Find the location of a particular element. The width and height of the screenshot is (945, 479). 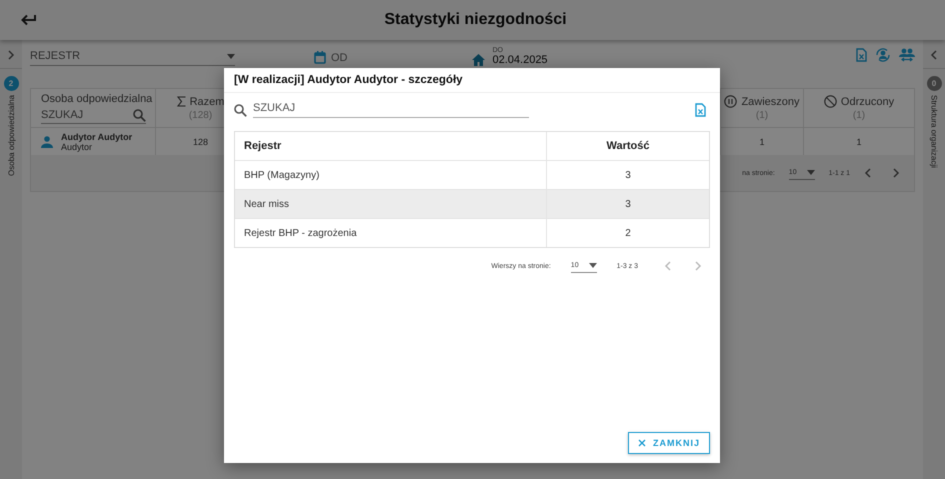

table-cell-text: 2 is located at coordinates (628, 233).